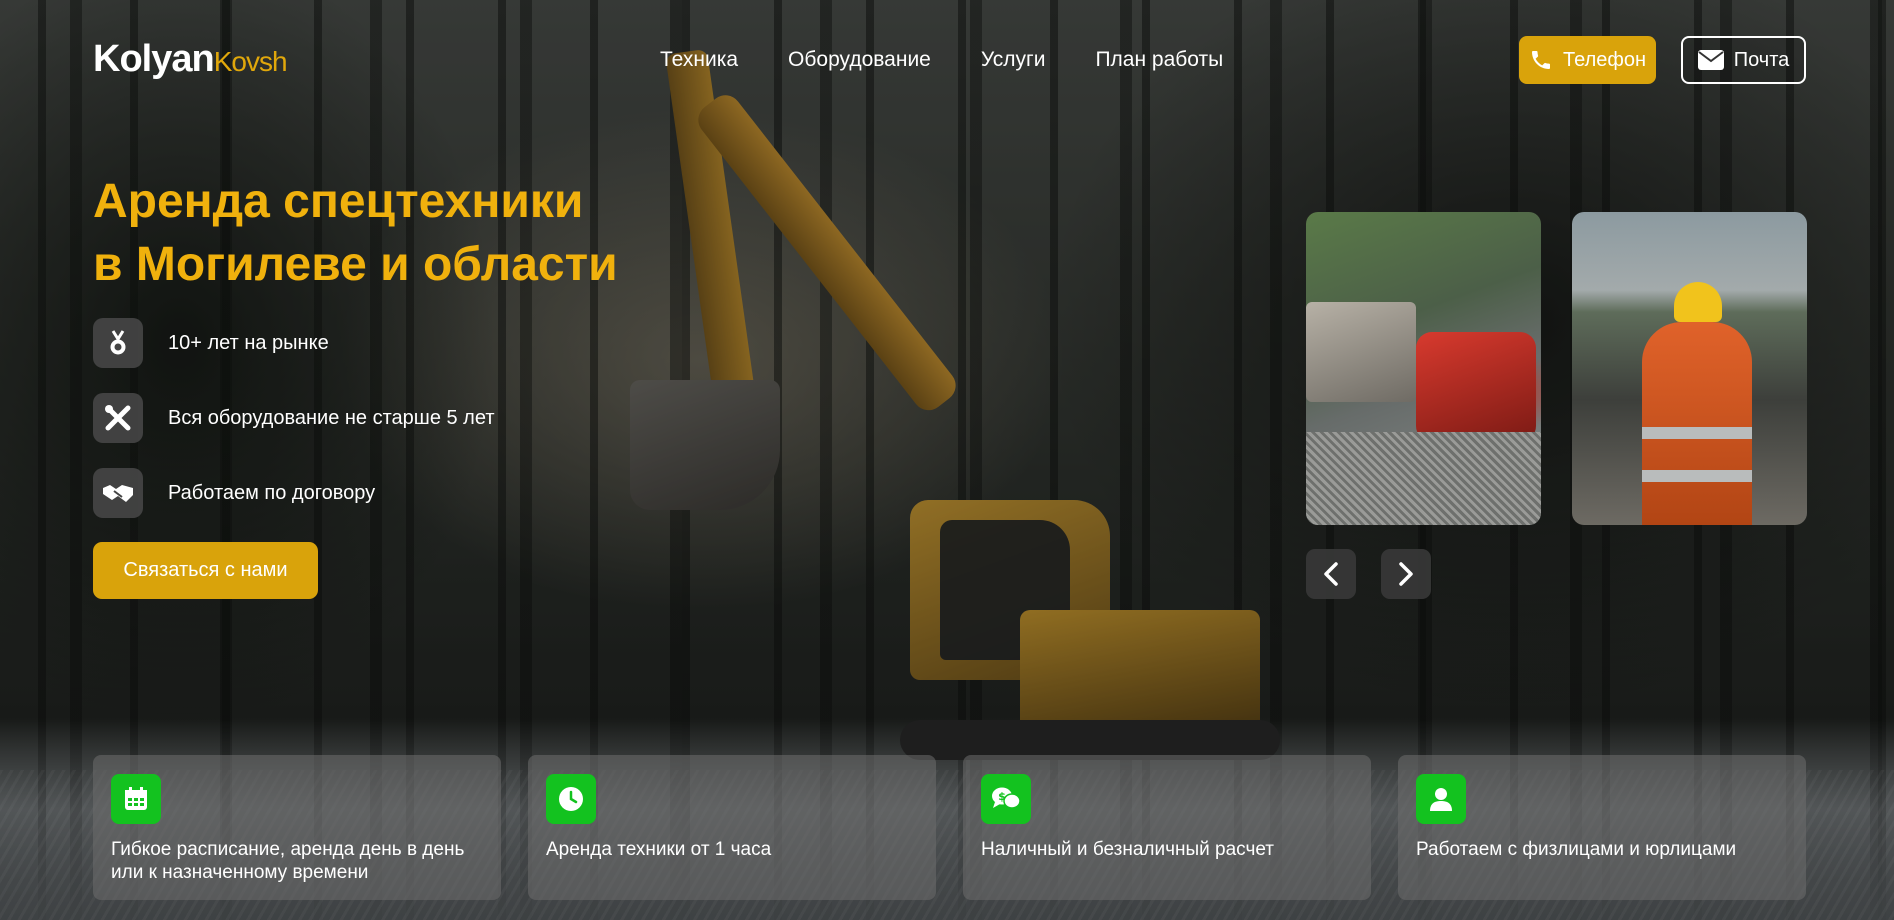 Image resolution: width=1894 pixels, height=920 pixels. I want to click on feature-item: Работаем по договору, so click(293, 493).